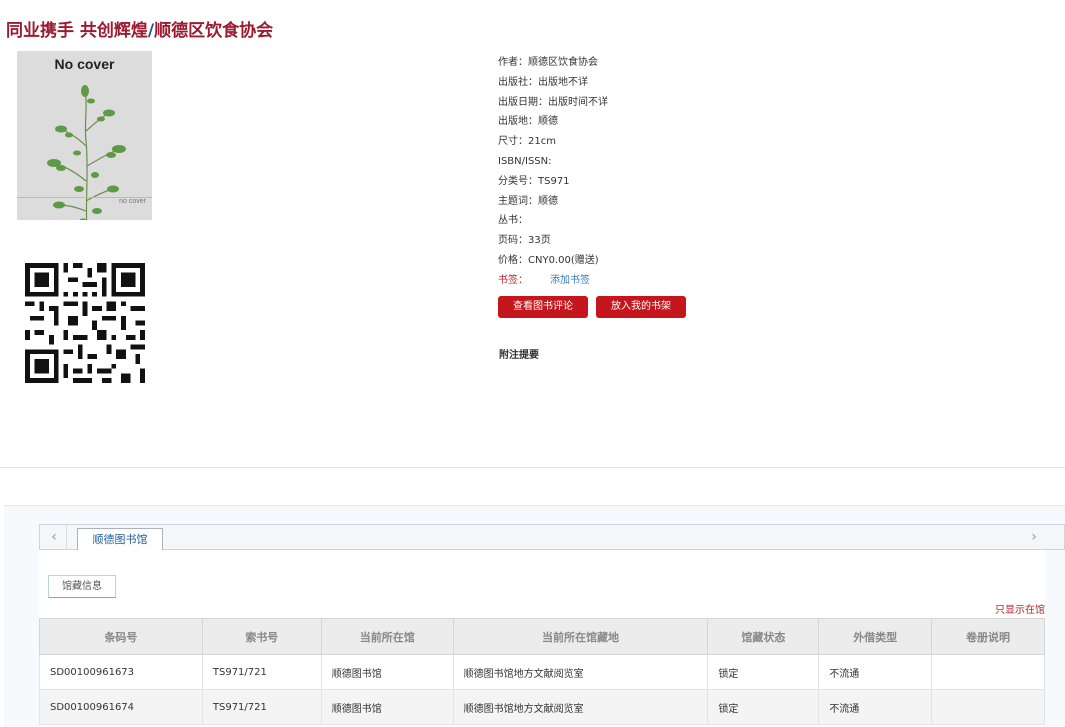  I want to click on meta-subject: 主题词：顺德, so click(528, 201).